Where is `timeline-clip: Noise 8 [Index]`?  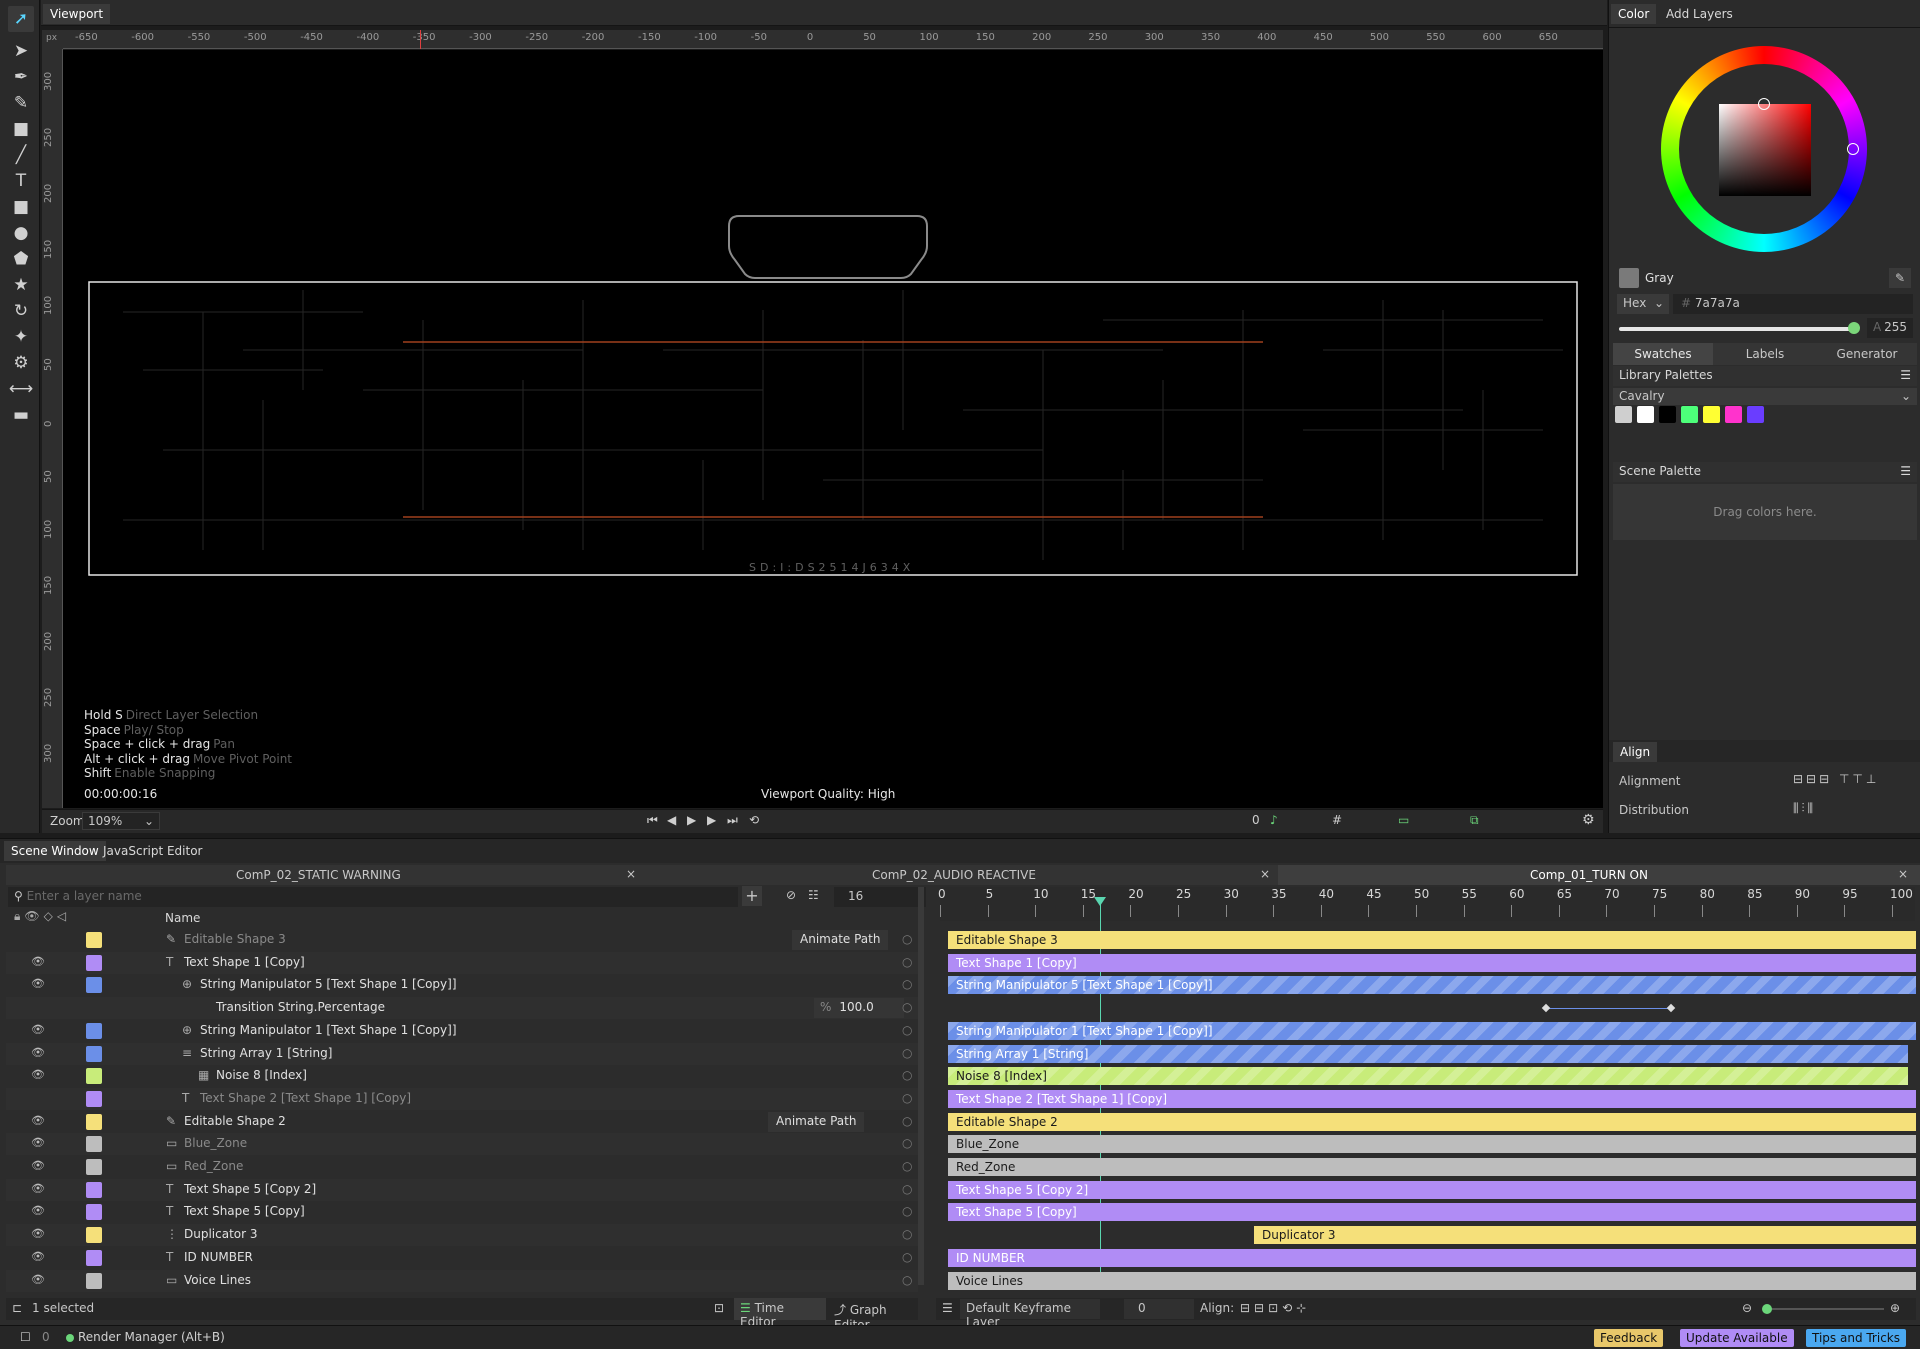
timeline-clip: Noise 8 [Index] is located at coordinates (1428, 1076).